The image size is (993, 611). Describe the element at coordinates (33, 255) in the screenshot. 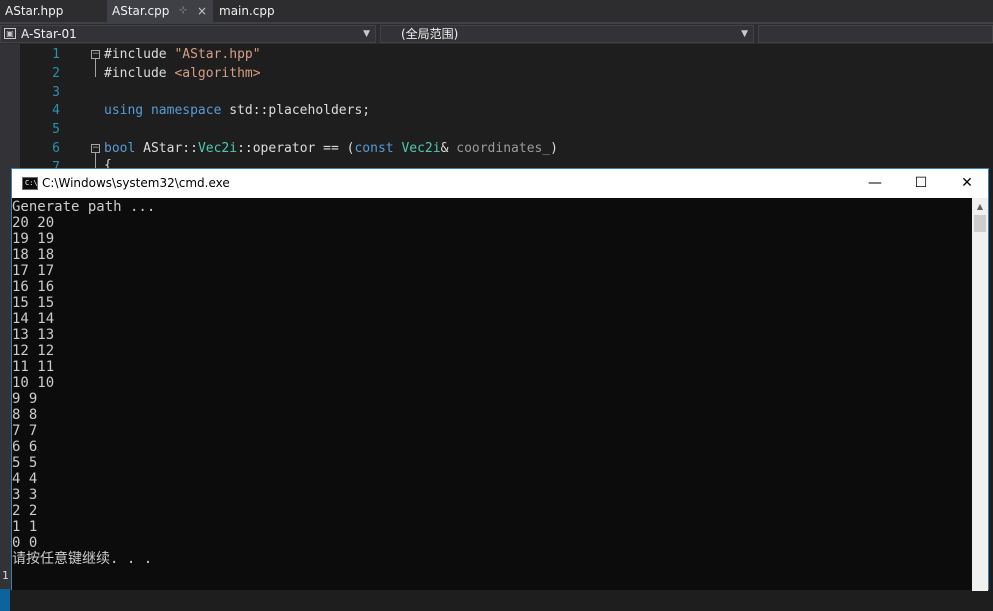

I see `console-line: 18 18` at that location.